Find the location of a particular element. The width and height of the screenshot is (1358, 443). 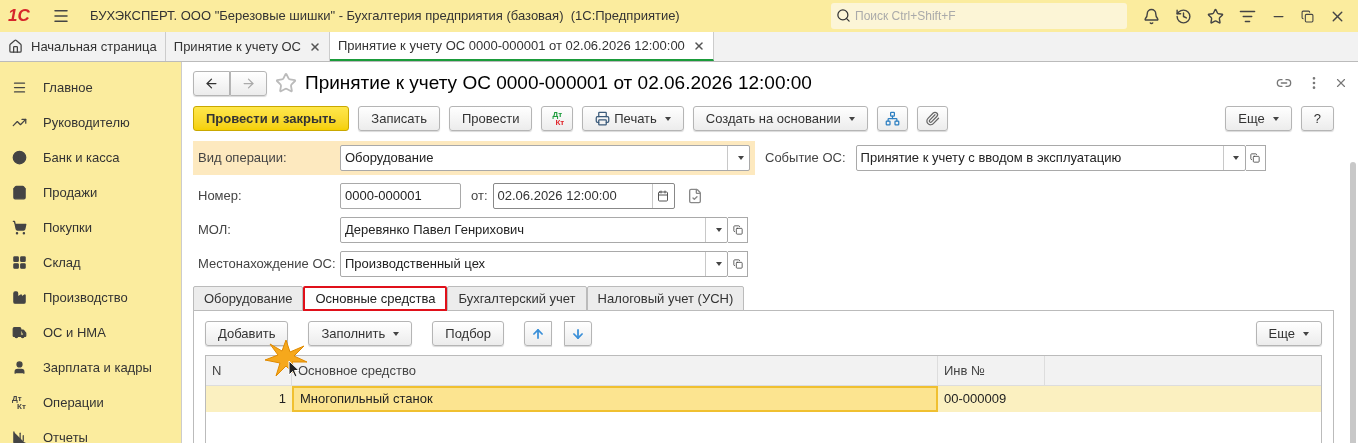

operation-type-field: Оборудование is located at coordinates (545, 158).